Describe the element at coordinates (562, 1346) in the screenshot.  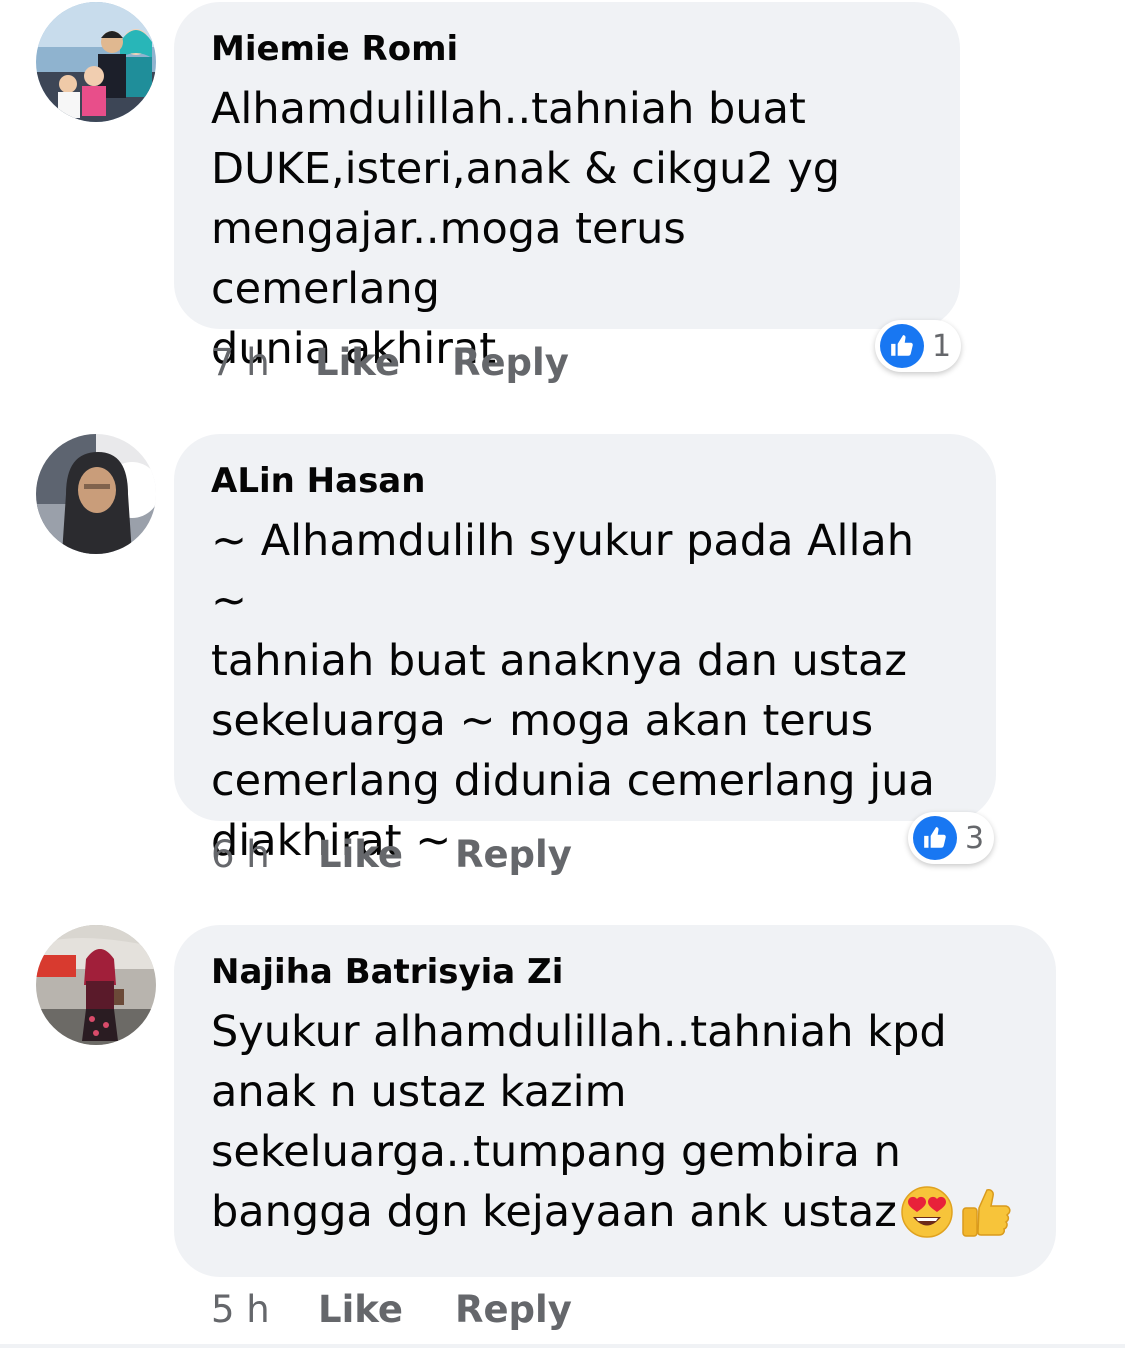
I see `divider` at that location.